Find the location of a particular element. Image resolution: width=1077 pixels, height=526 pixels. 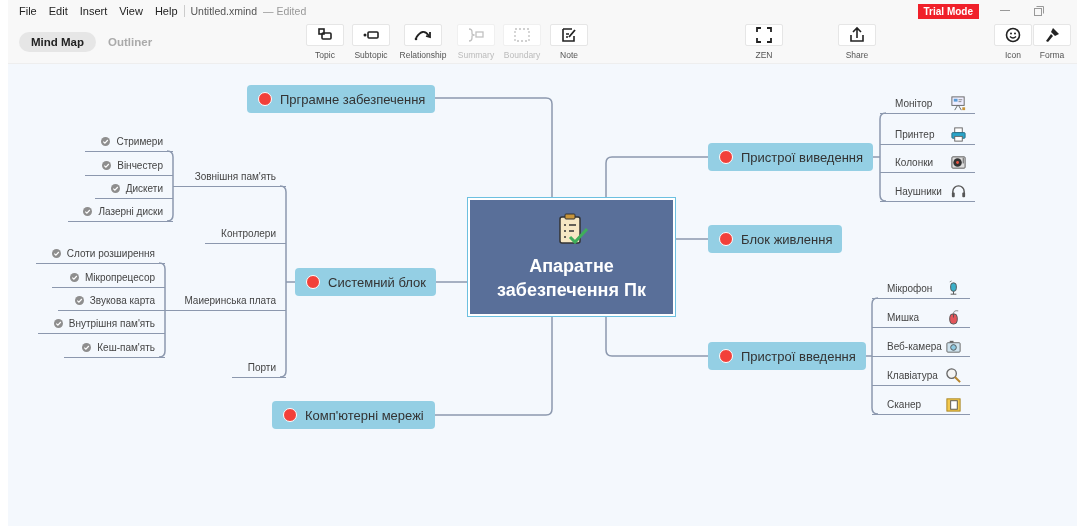

menu-item: View is located at coordinates (131, 11).